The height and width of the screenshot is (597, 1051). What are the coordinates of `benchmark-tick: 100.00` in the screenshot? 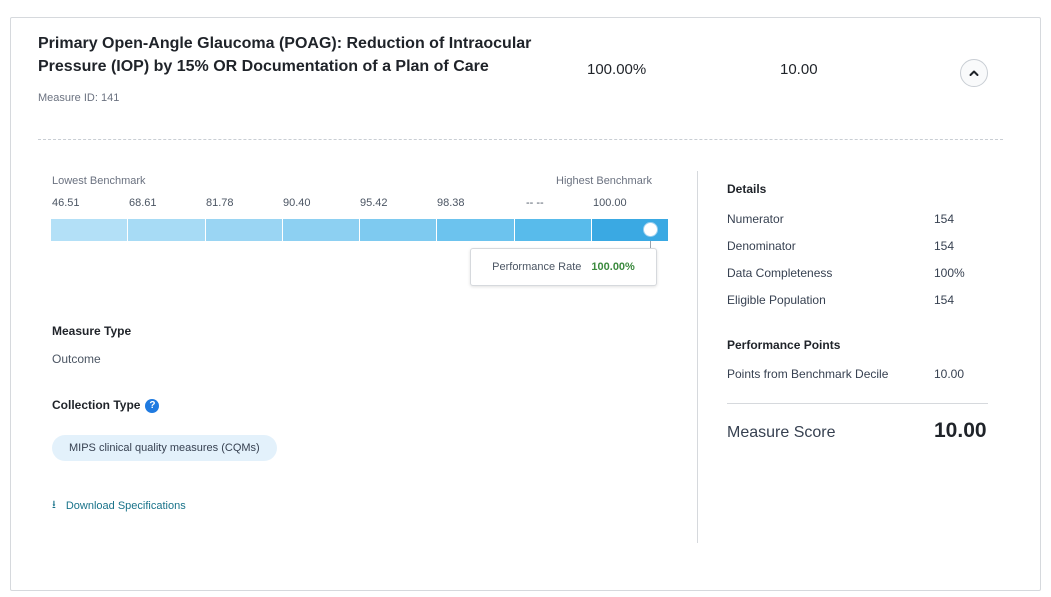 It's located at (610, 203).